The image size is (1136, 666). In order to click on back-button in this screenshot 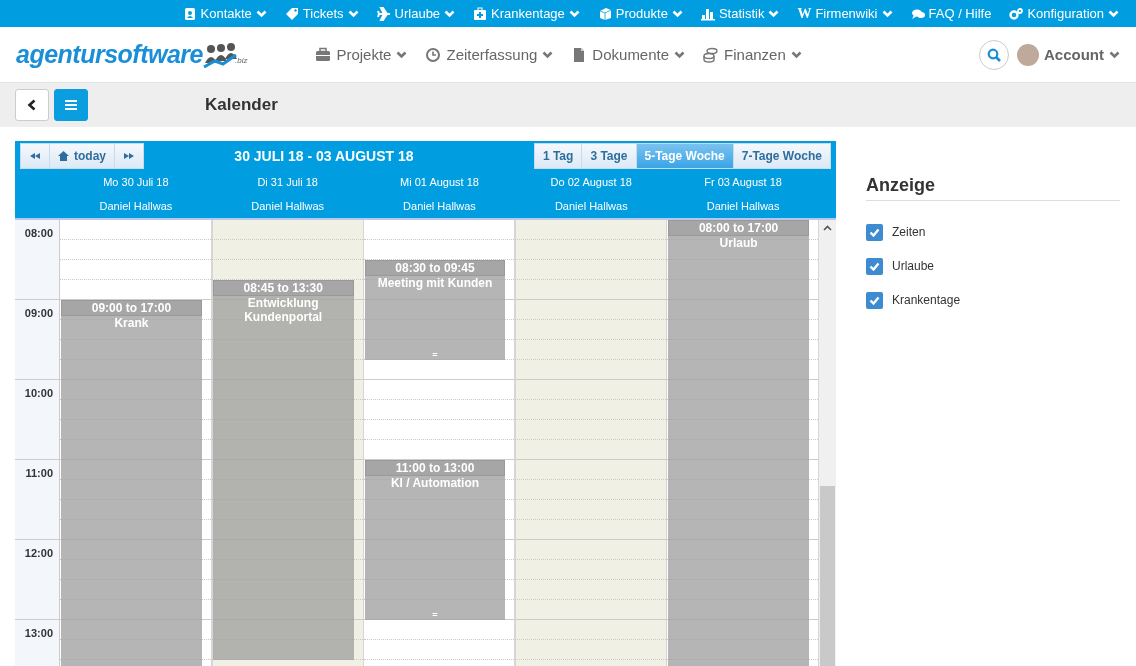, I will do `click(32, 105)`.